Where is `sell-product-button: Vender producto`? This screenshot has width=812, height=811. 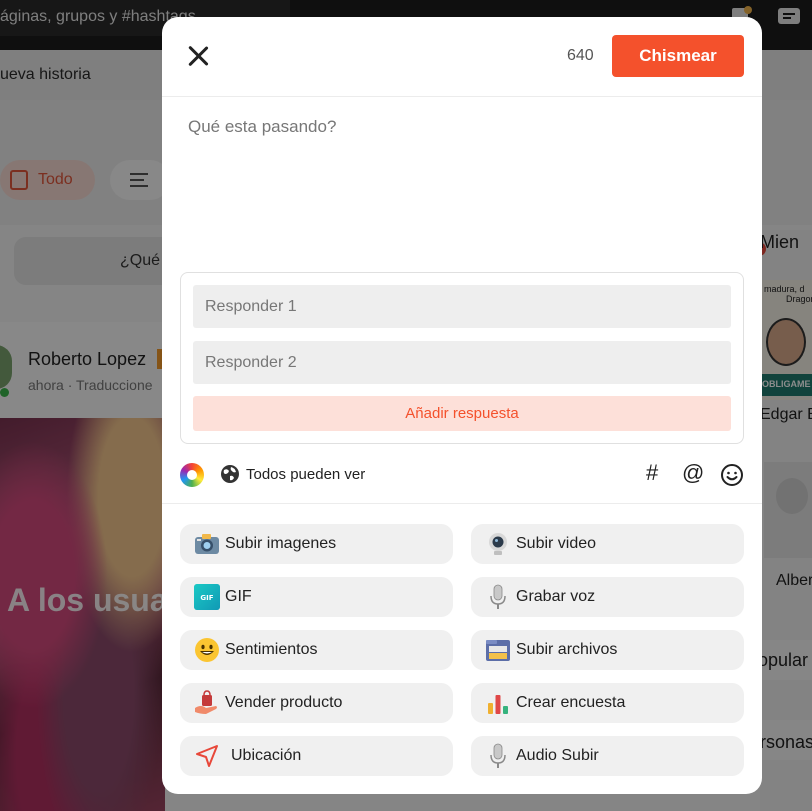 sell-product-button: Vender producto is located at coordinates (316, 703).